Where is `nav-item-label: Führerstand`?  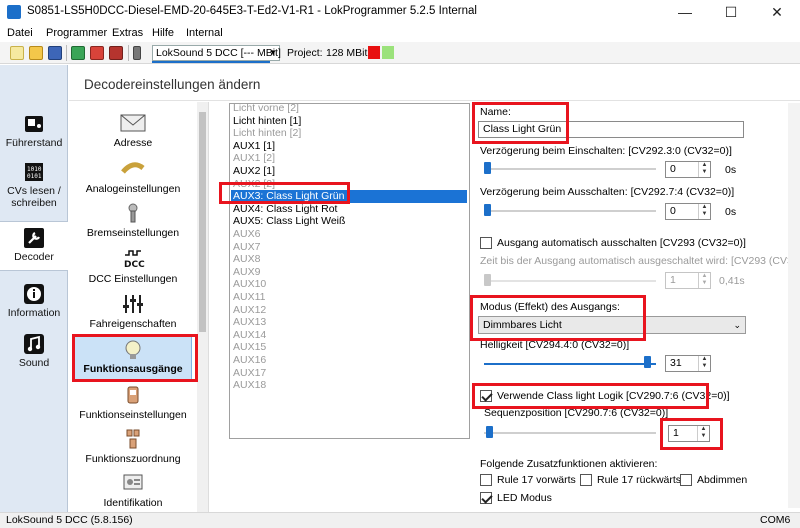 nav-item-label: Führerstand is located at coordinates (34, 143).